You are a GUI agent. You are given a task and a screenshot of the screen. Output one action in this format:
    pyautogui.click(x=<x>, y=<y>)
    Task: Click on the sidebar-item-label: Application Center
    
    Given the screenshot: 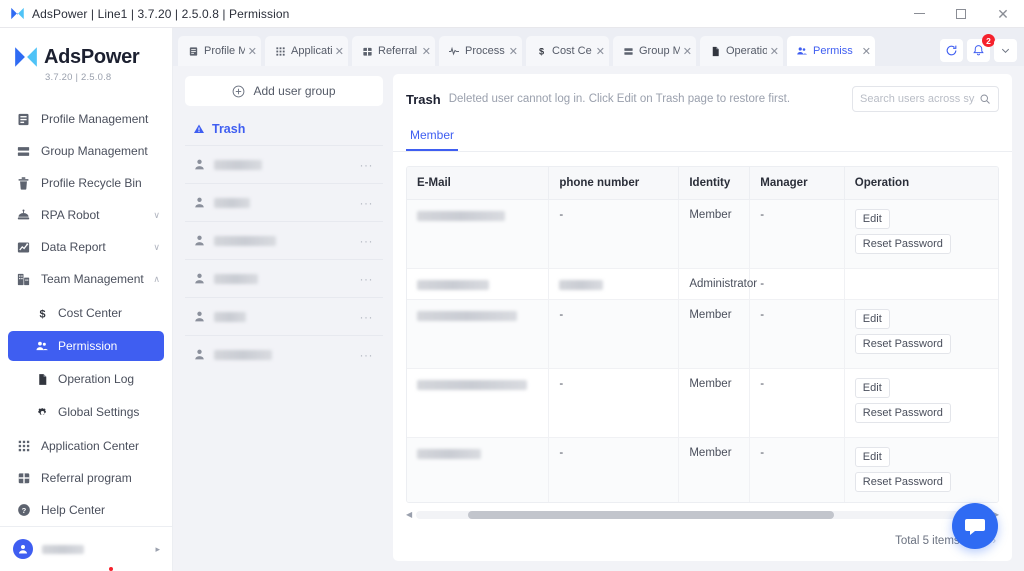 What is the action you would take?
    pyautogui.click(x=90, y=446)
    